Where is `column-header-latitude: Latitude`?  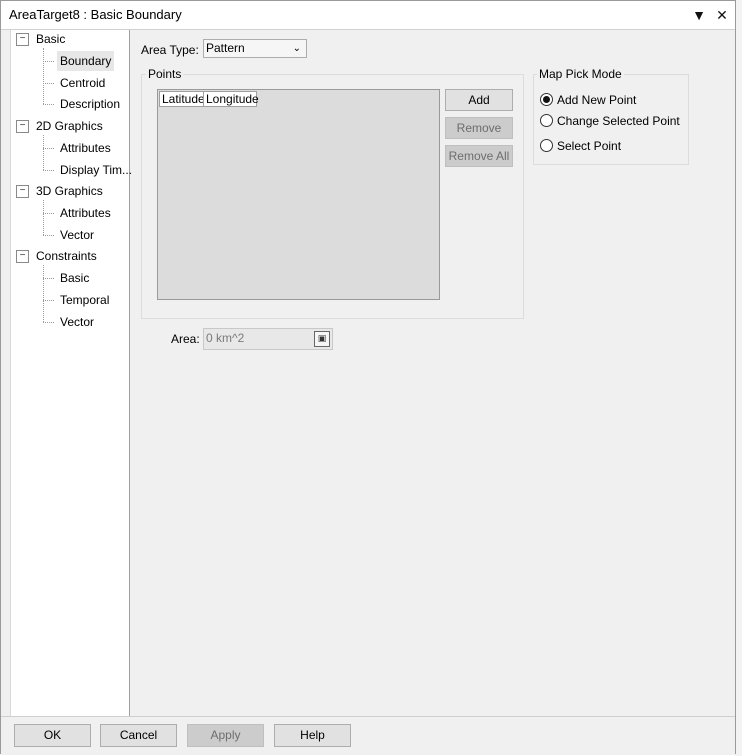 column-header-latitude: Latitude is located at coordinates (182, 99).